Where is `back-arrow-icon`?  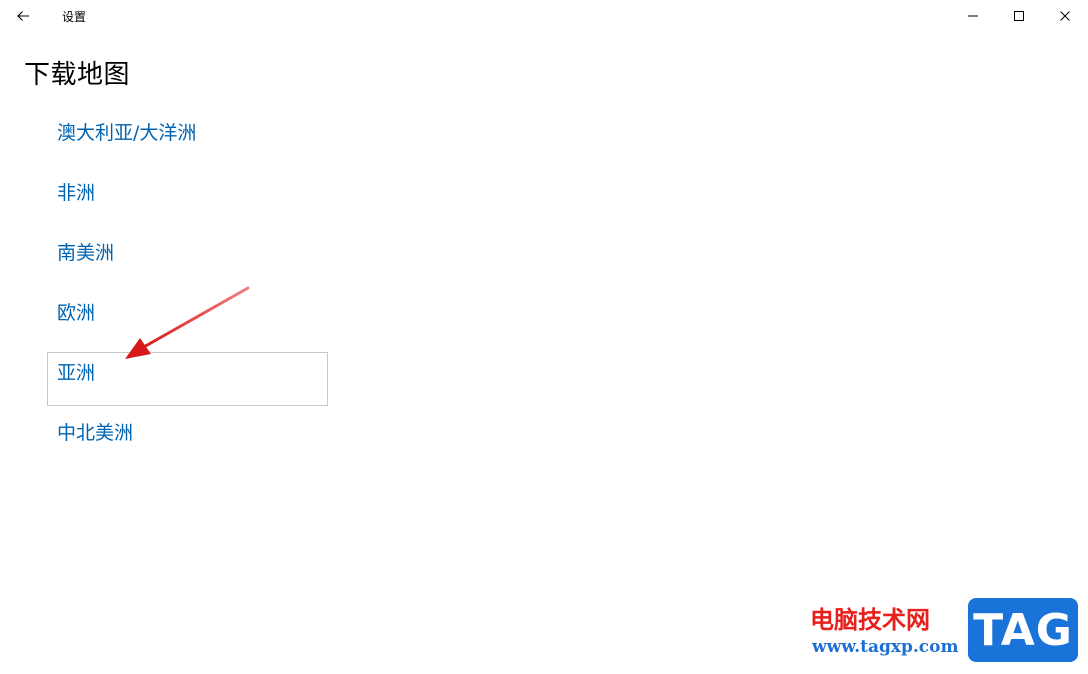 back-arrow-icon is located at coordinates (23, 16).